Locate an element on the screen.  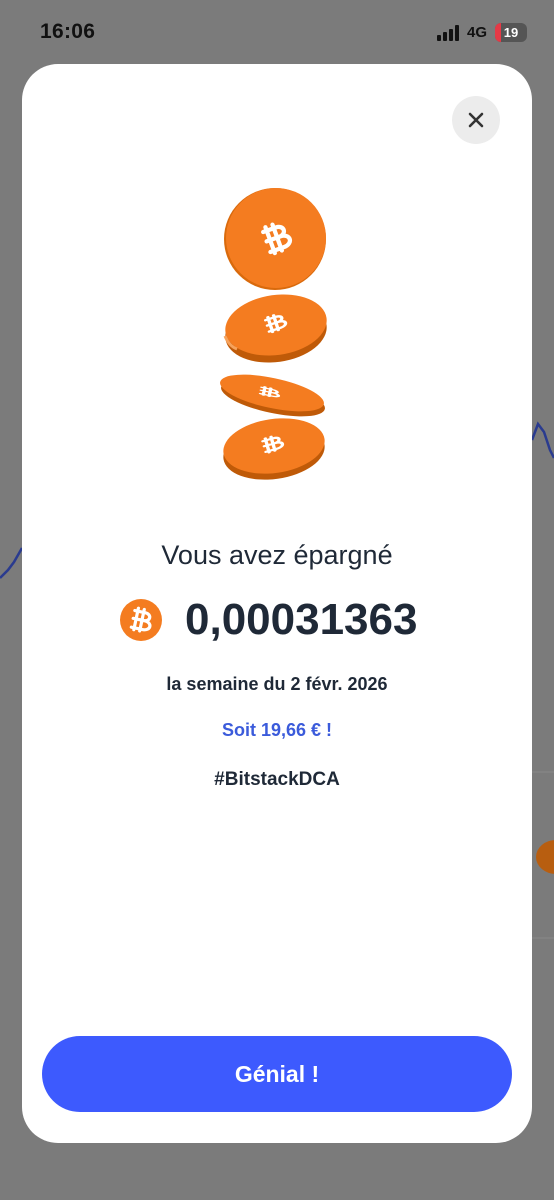
background-price-chart-right is located at coordinates (542, 440).